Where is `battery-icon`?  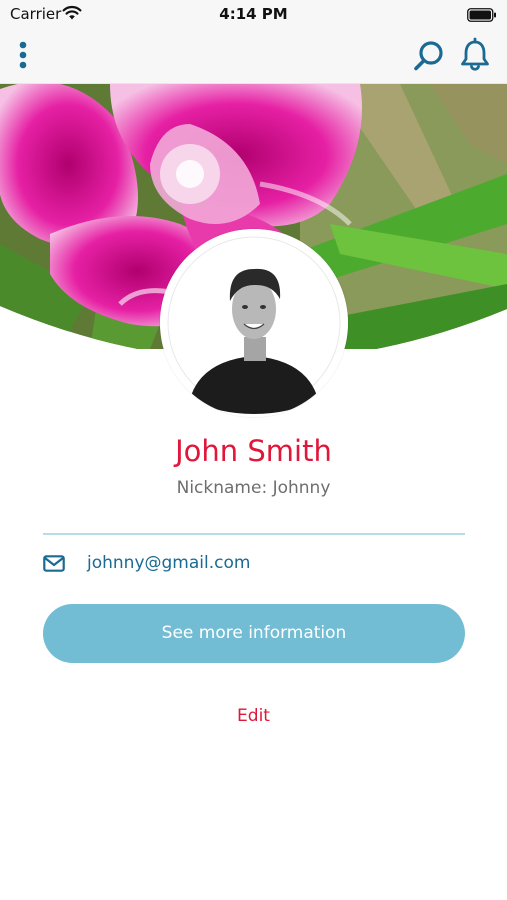
battery-icon is located at coordinates (482, 16).